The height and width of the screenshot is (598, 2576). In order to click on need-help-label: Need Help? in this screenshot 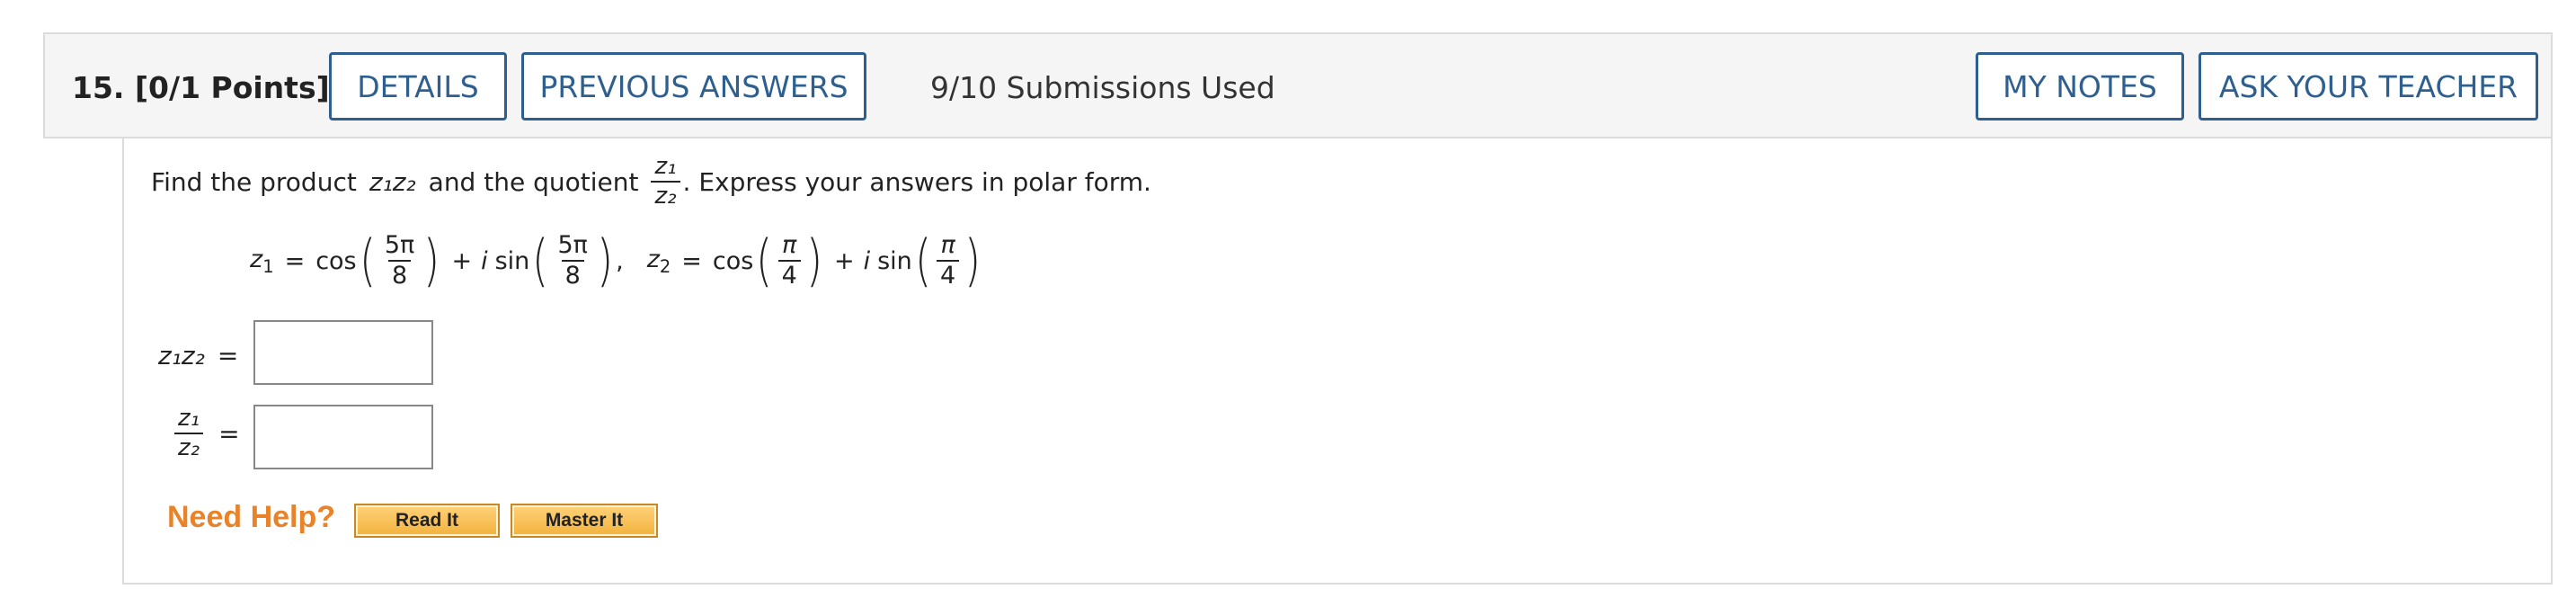, I will do `click(251, 517)`.